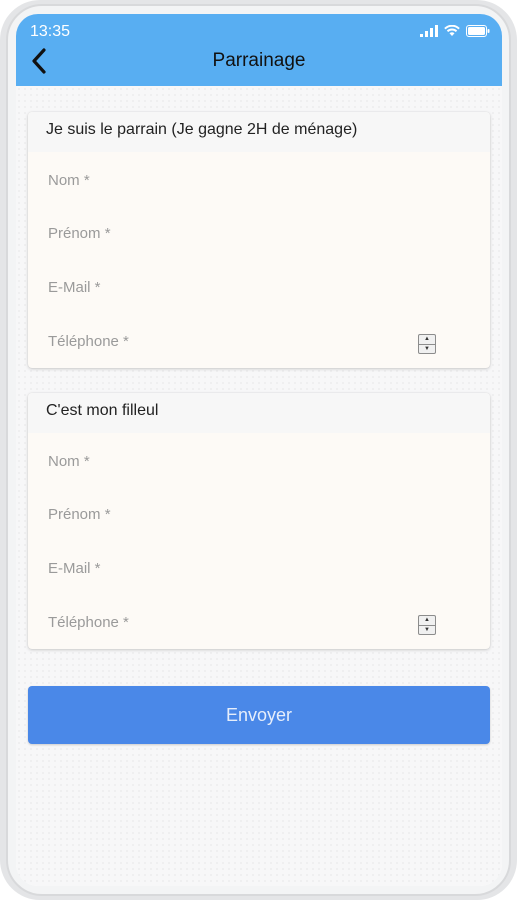 The width and height of the screenshot is (517, 900). Describe the element at coordinates (259, 715) in the screenshot. I see `submit-button: Envoyer` at that location.